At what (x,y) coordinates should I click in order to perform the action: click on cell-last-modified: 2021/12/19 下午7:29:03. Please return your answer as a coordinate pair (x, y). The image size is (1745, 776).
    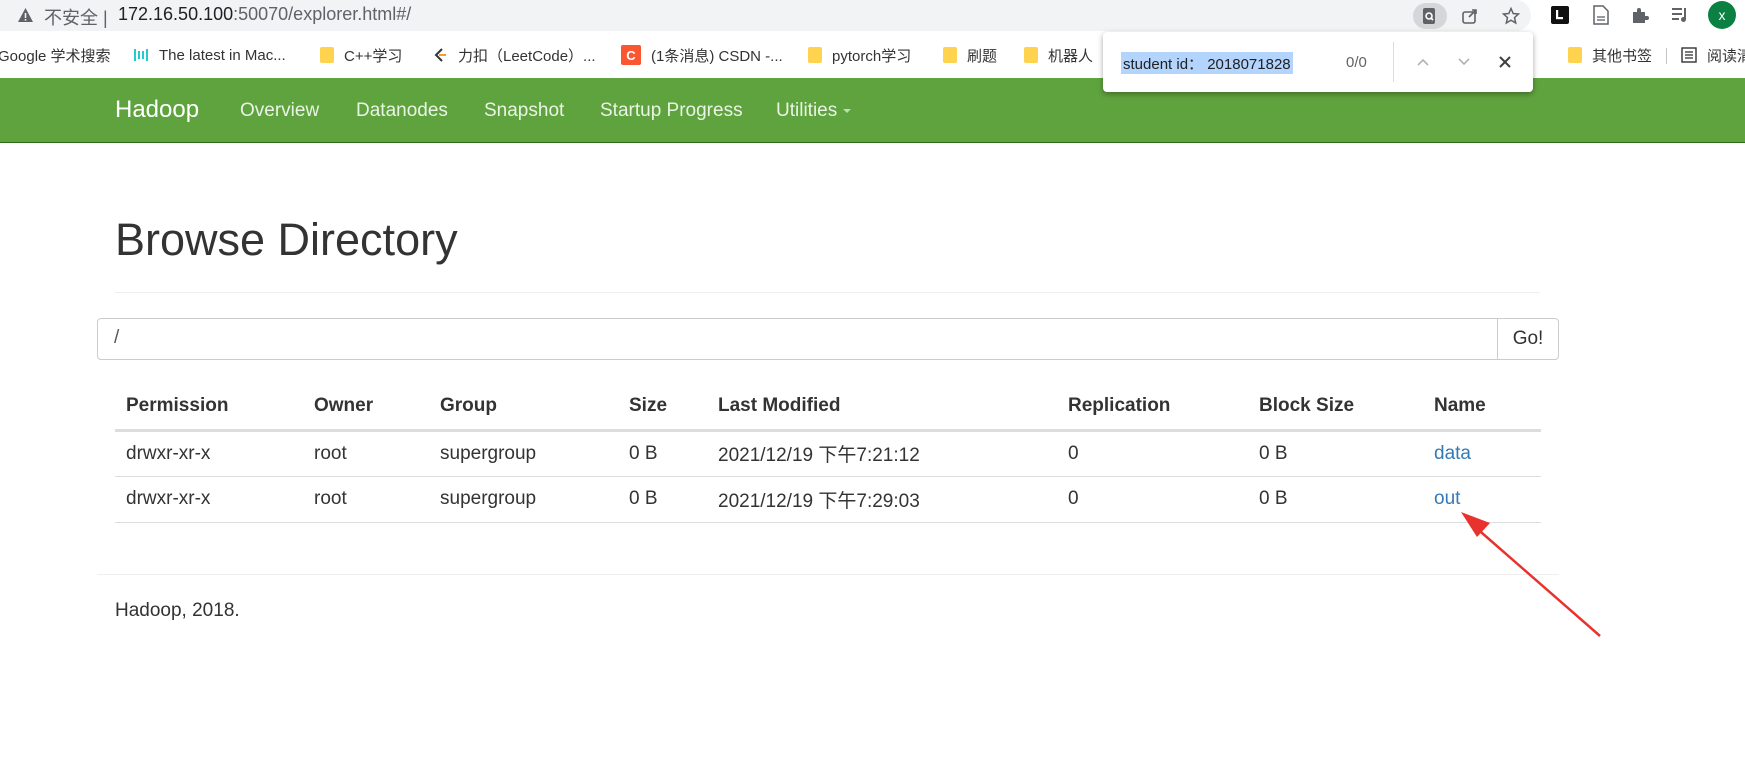
    Looking at the image, I should click on (882, 499).